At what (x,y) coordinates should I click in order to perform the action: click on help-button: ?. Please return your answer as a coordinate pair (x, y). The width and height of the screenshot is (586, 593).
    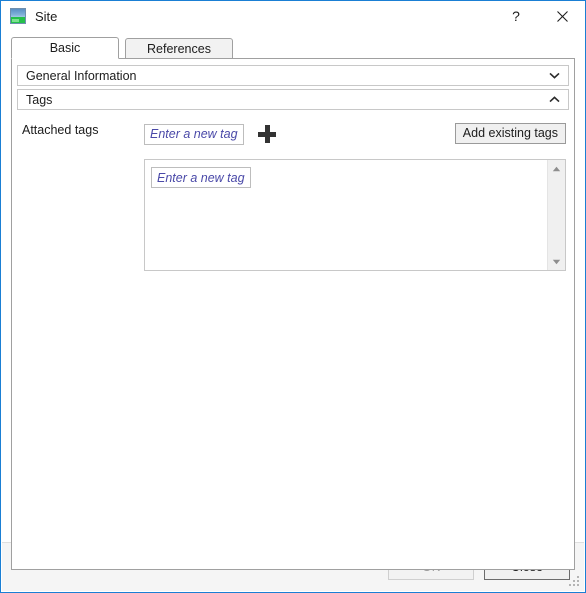
    Looking at the image, I should click on (516, 16).